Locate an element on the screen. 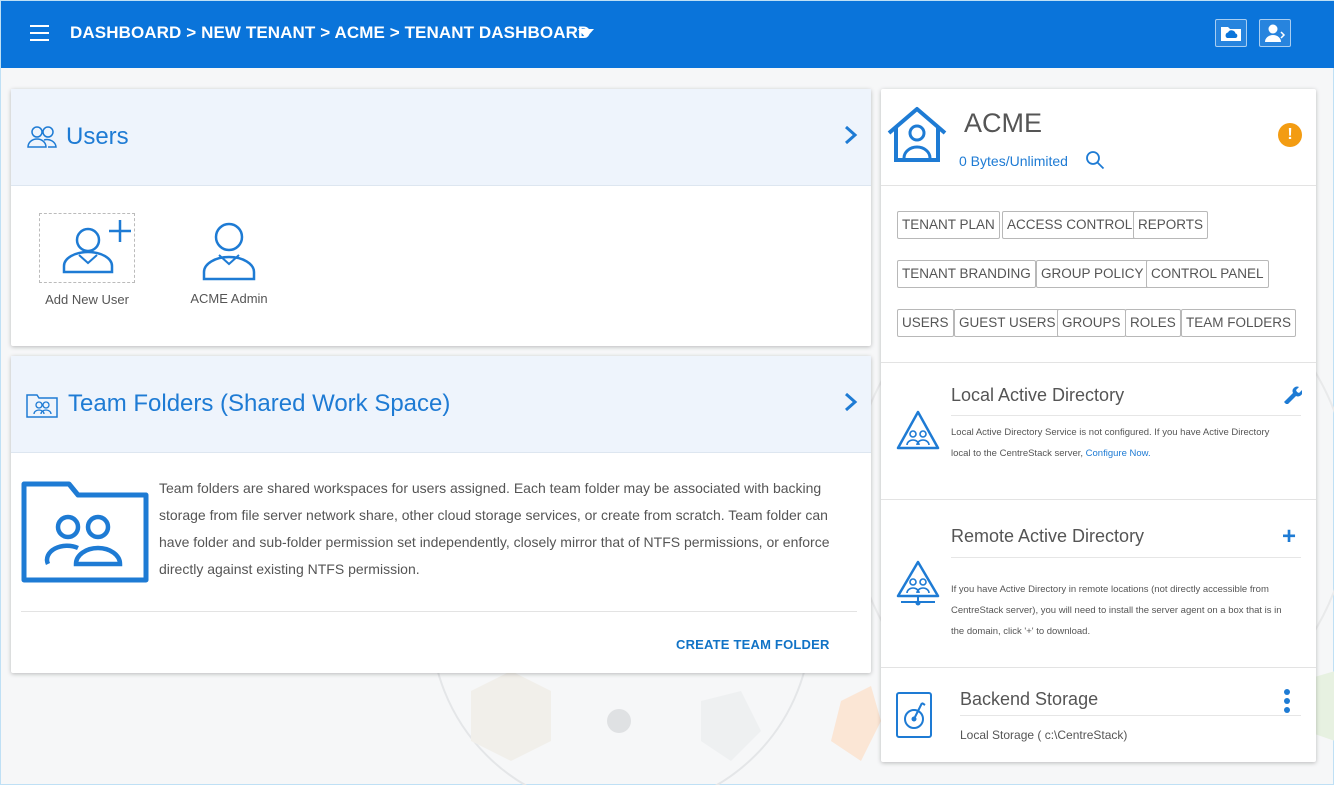  guest-users-button: GUEST USERS is located at coordinates (1007, 323).